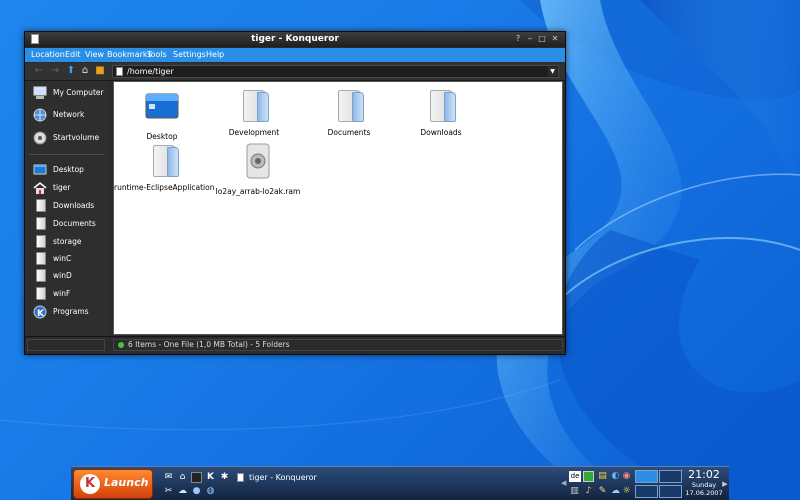  What do you see at coordinates (210, 491) in the screenshot?
I see `globe-icon: ◍` at bounding box center [210, 491].